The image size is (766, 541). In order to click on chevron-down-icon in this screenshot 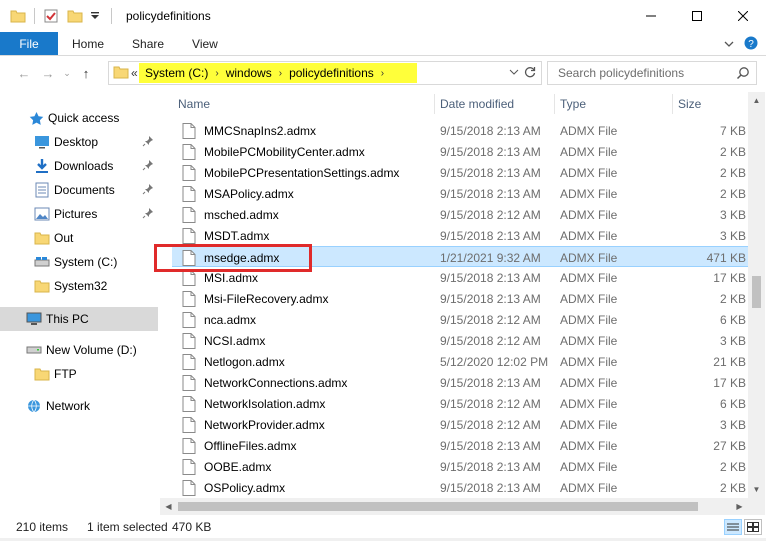, I will do `click(729, 44)`.